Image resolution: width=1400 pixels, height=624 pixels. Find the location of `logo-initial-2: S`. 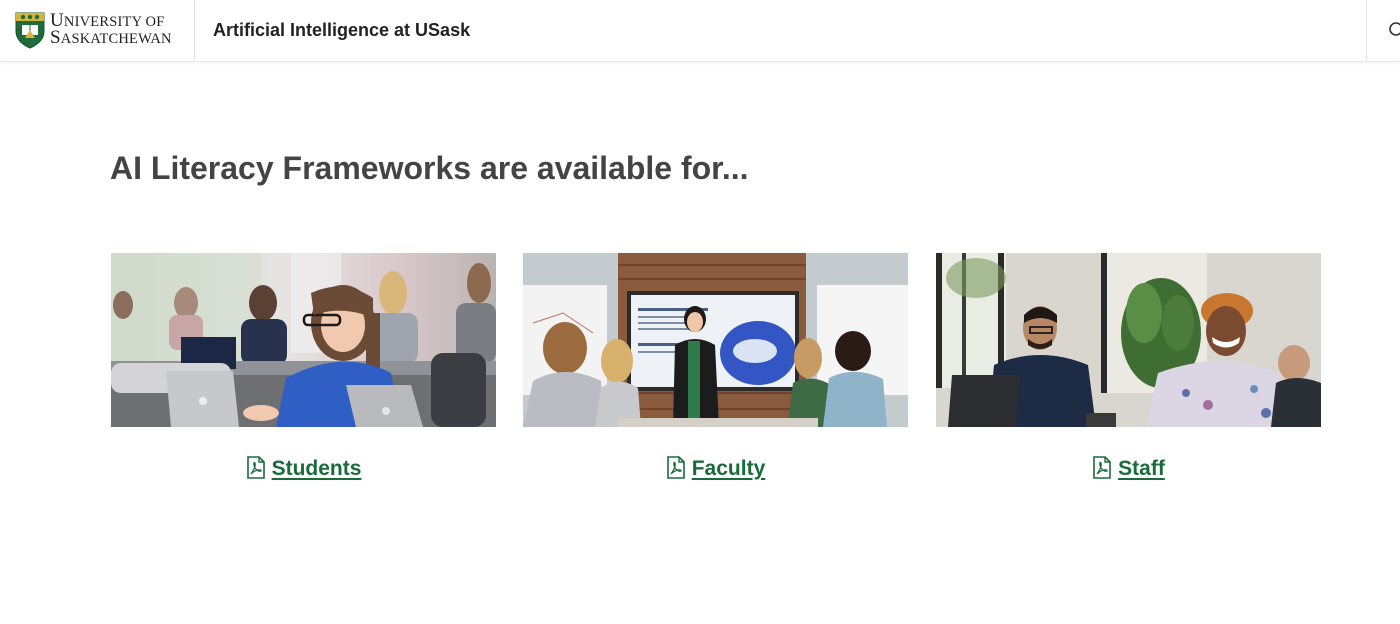

logo-initial-2: S is located at coordinates (55, 37).